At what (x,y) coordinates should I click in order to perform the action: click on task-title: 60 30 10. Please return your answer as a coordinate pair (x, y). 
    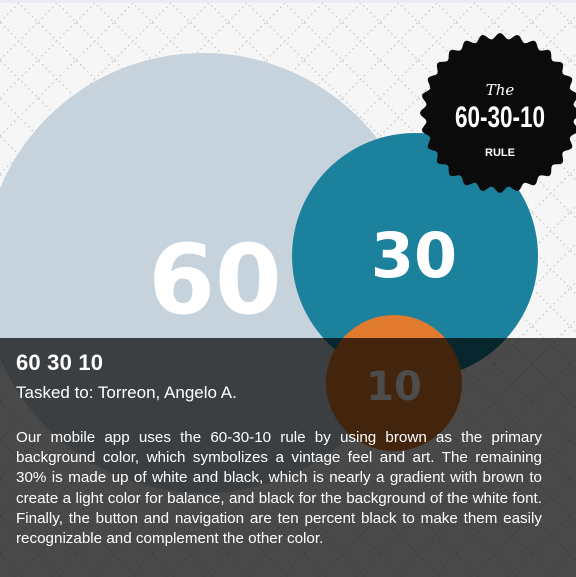
    Looking at the image, I should click on (60, 362).